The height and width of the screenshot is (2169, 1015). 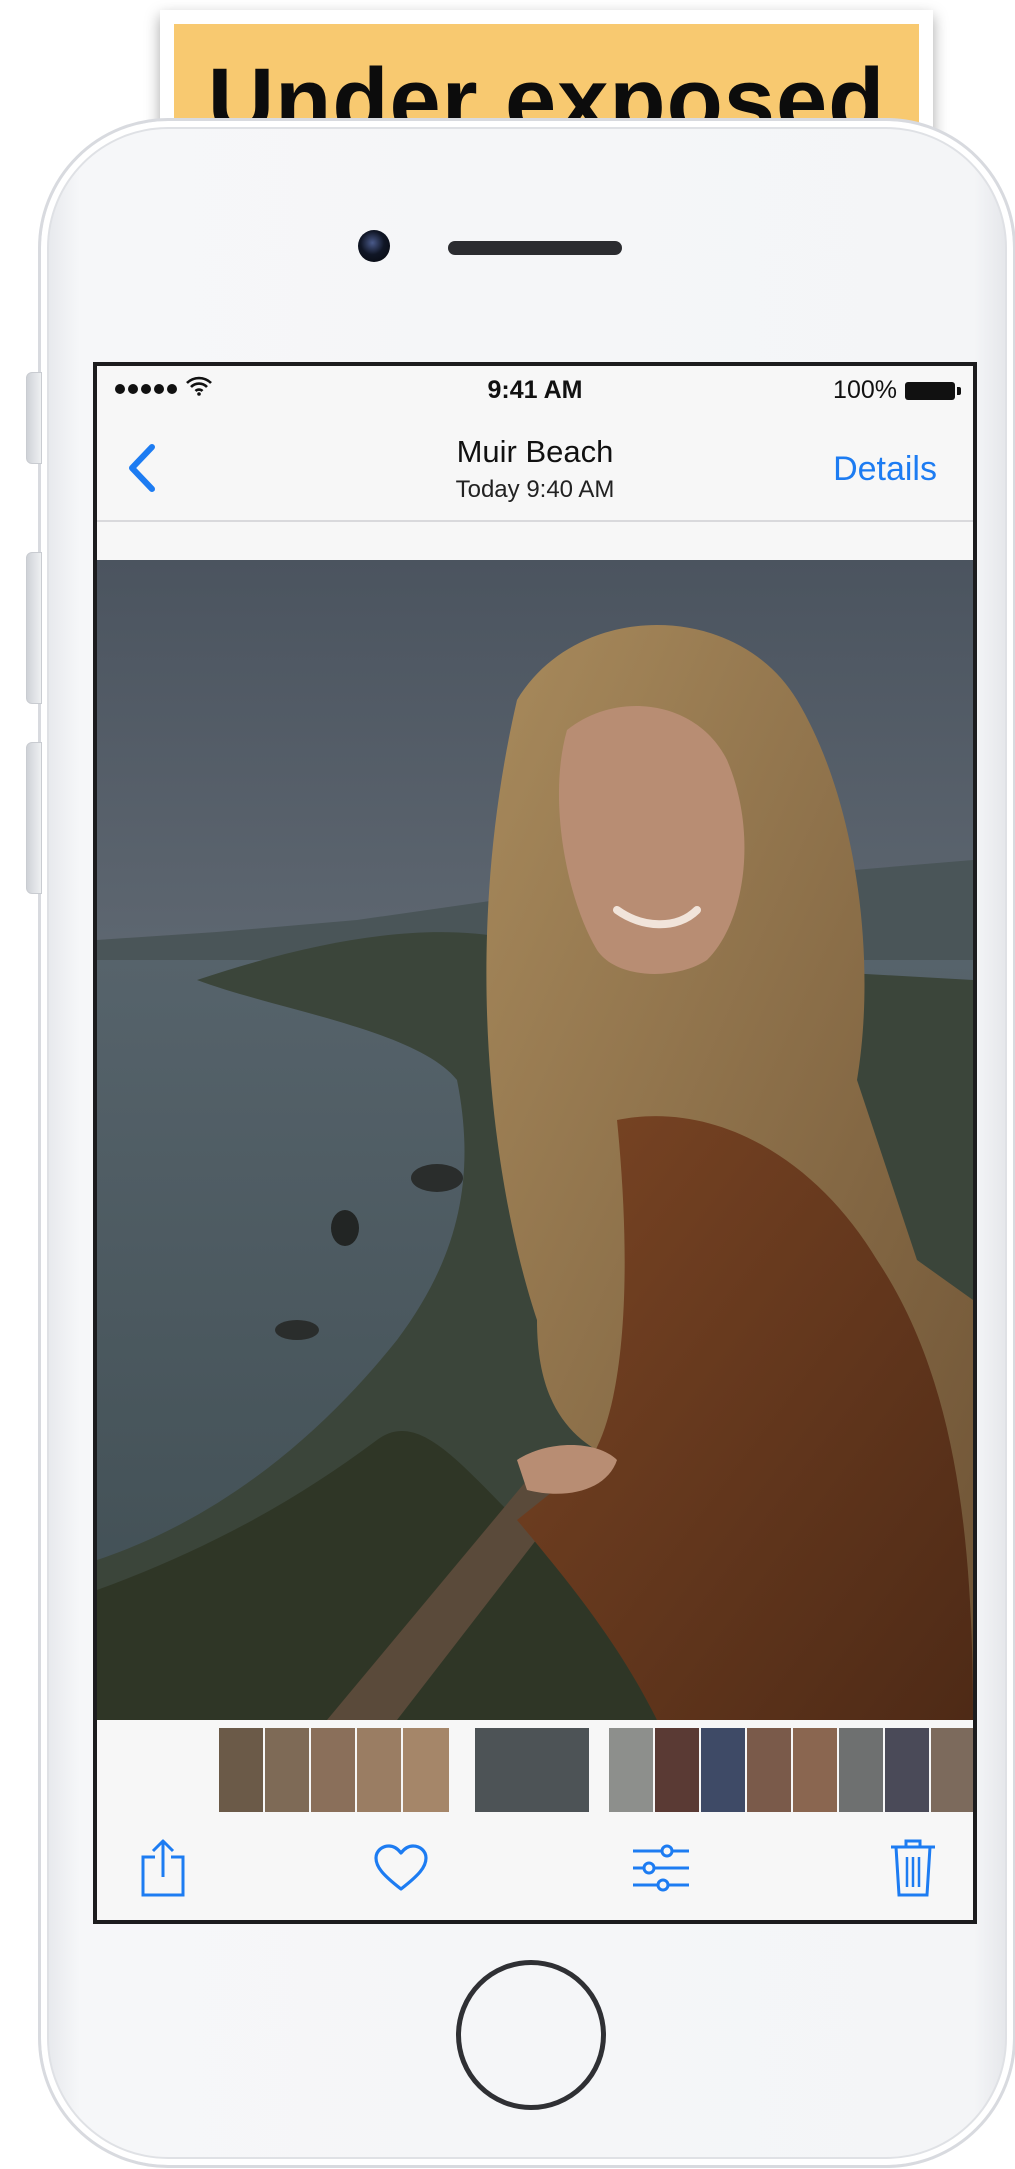 I want to click on sliders-icon, so click(x=661, y=1868).